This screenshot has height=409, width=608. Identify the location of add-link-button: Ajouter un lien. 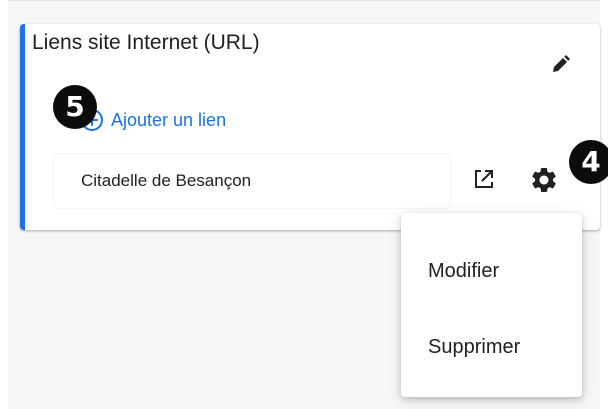
(153, 120).